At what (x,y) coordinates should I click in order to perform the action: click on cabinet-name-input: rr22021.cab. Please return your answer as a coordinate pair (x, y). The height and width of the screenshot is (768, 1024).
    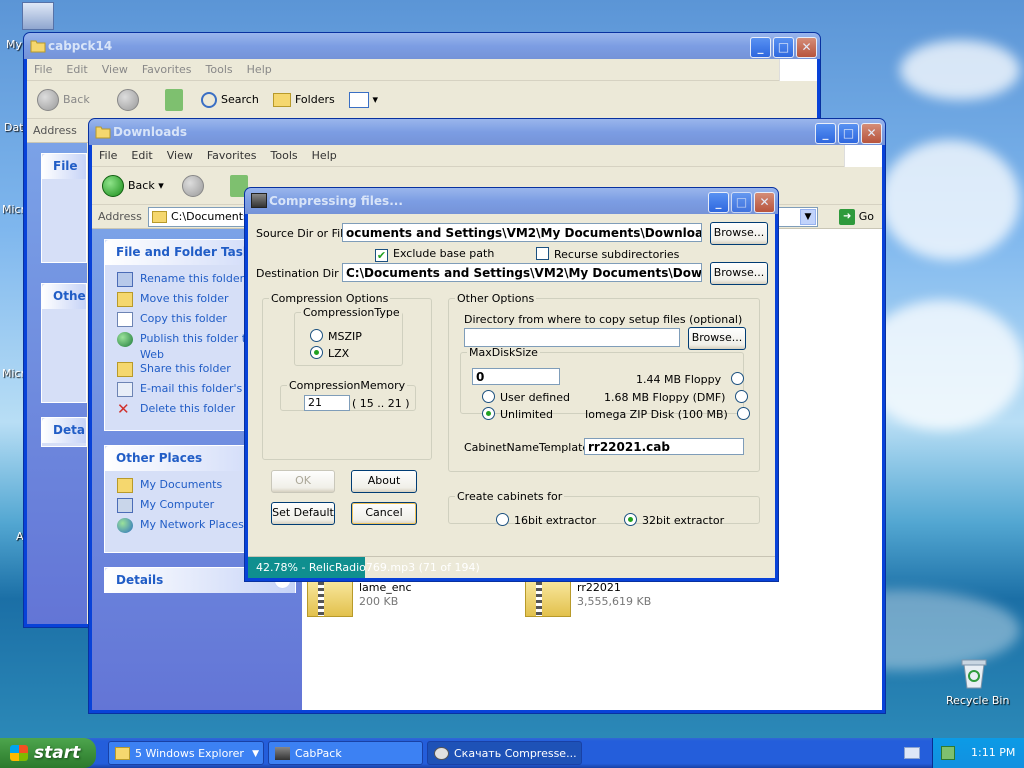
    Looking at the image, I should click on (664, 446).